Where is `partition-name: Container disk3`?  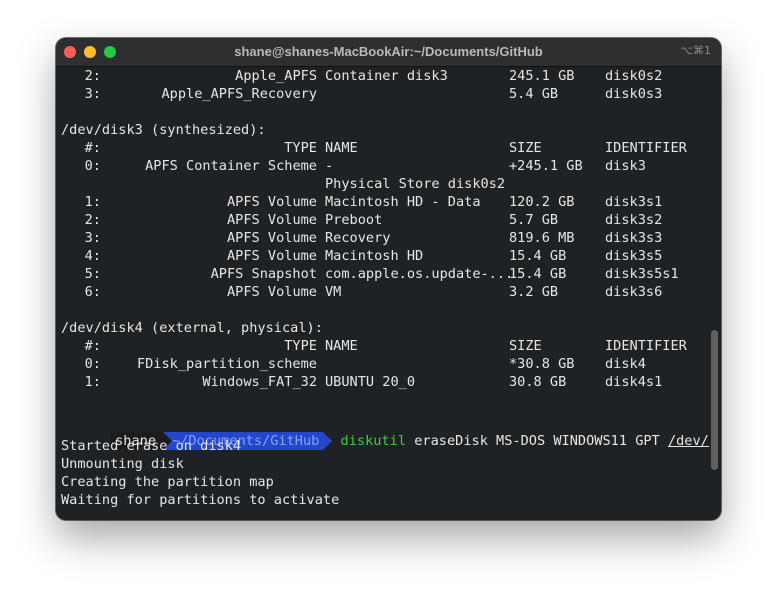 partition-name: Container disk3 is located at coordinates (386, 76).